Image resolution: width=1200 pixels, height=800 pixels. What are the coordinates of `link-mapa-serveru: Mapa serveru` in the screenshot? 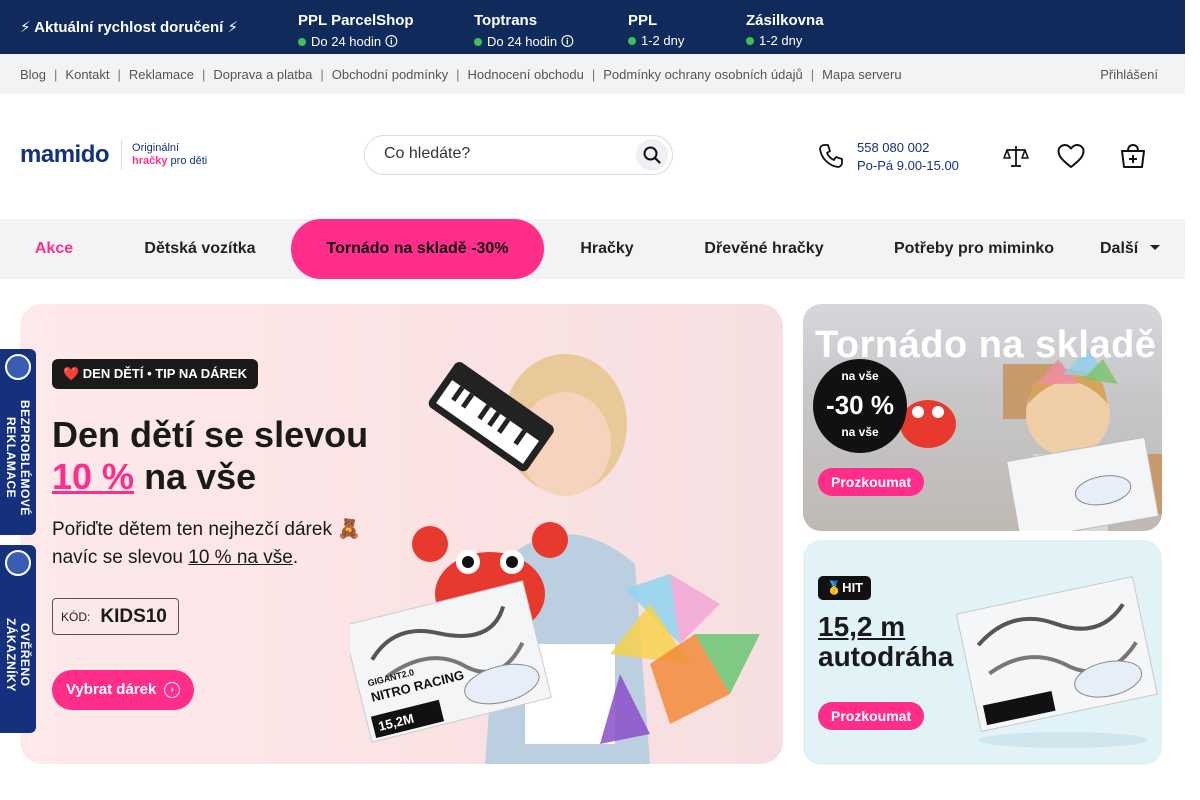 It's located at (861, 74).